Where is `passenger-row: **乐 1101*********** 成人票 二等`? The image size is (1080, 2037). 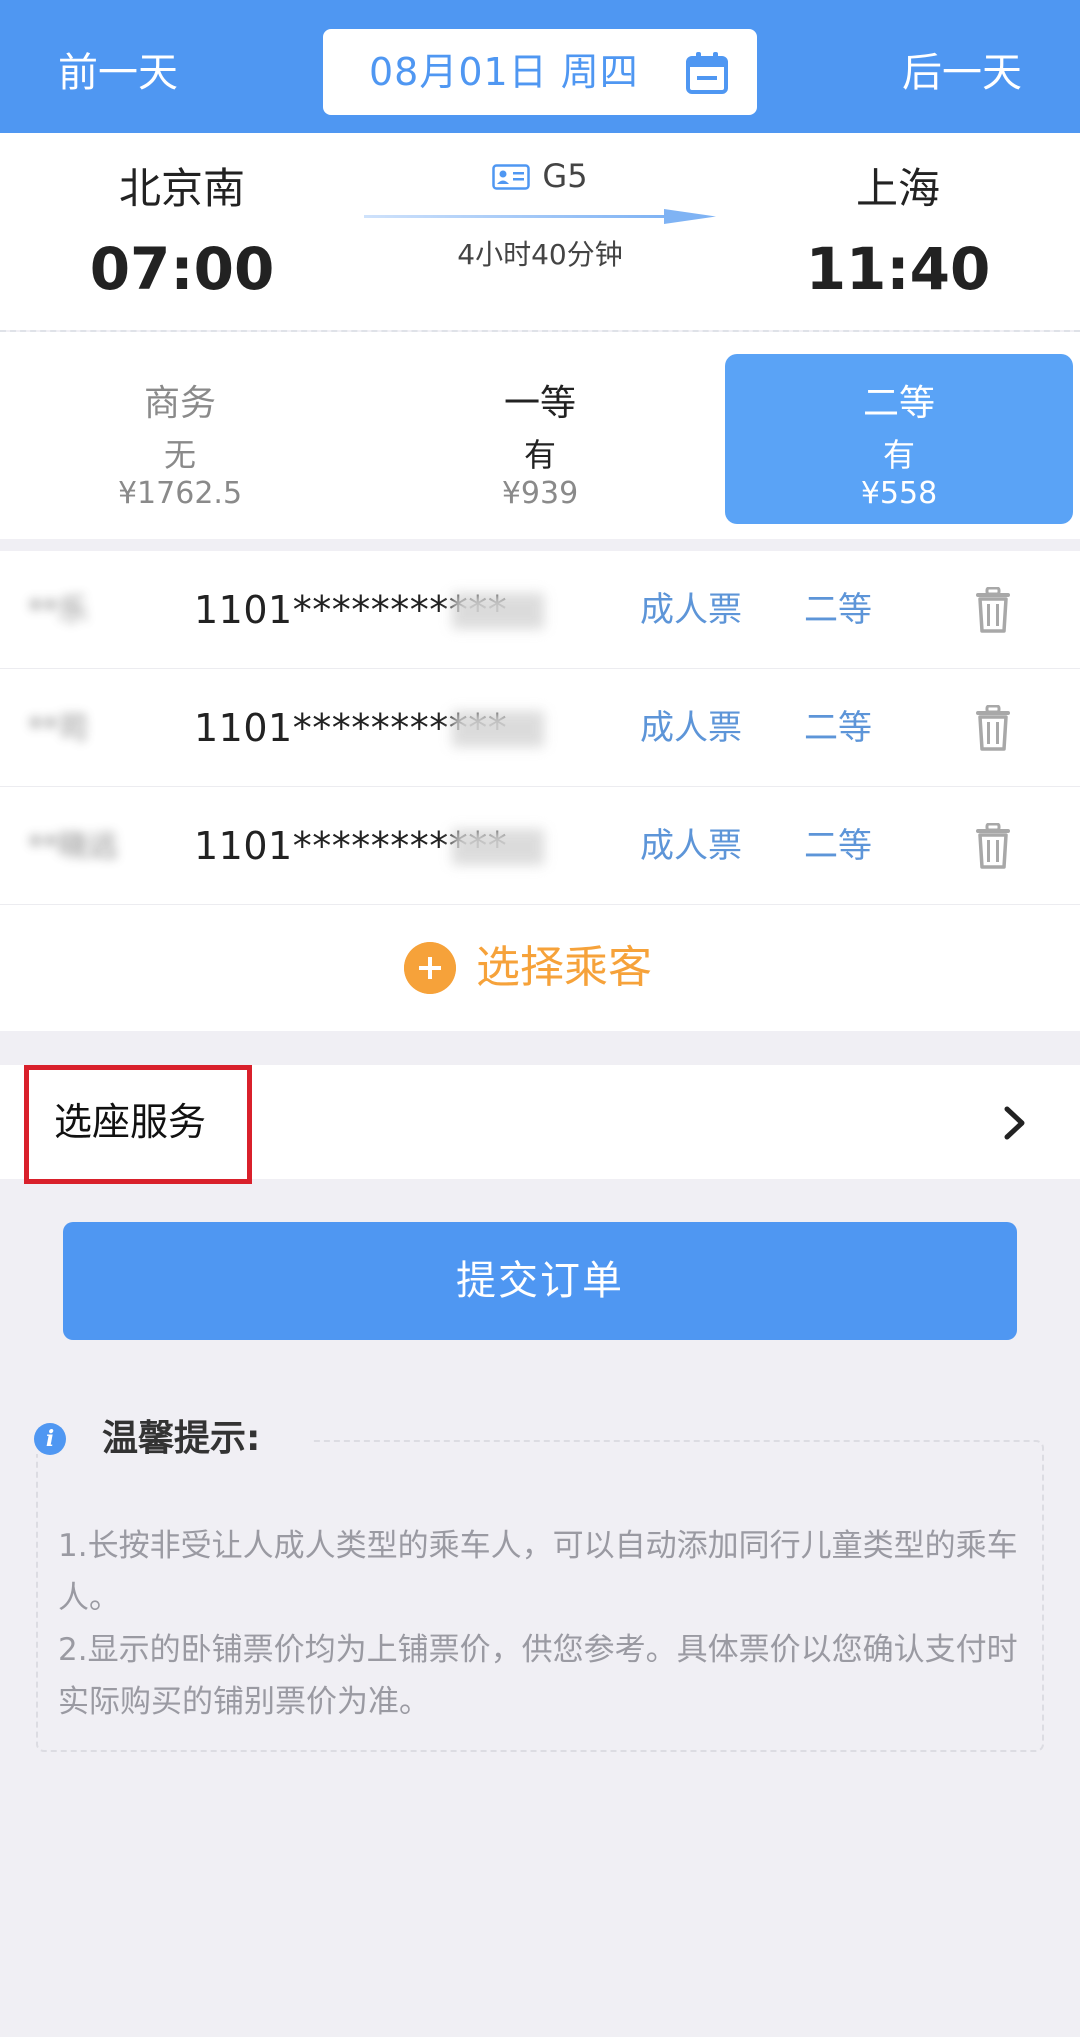
passenger-row: **乐 1101*********** 成人票 二等 is located at coordinates (540, 610).